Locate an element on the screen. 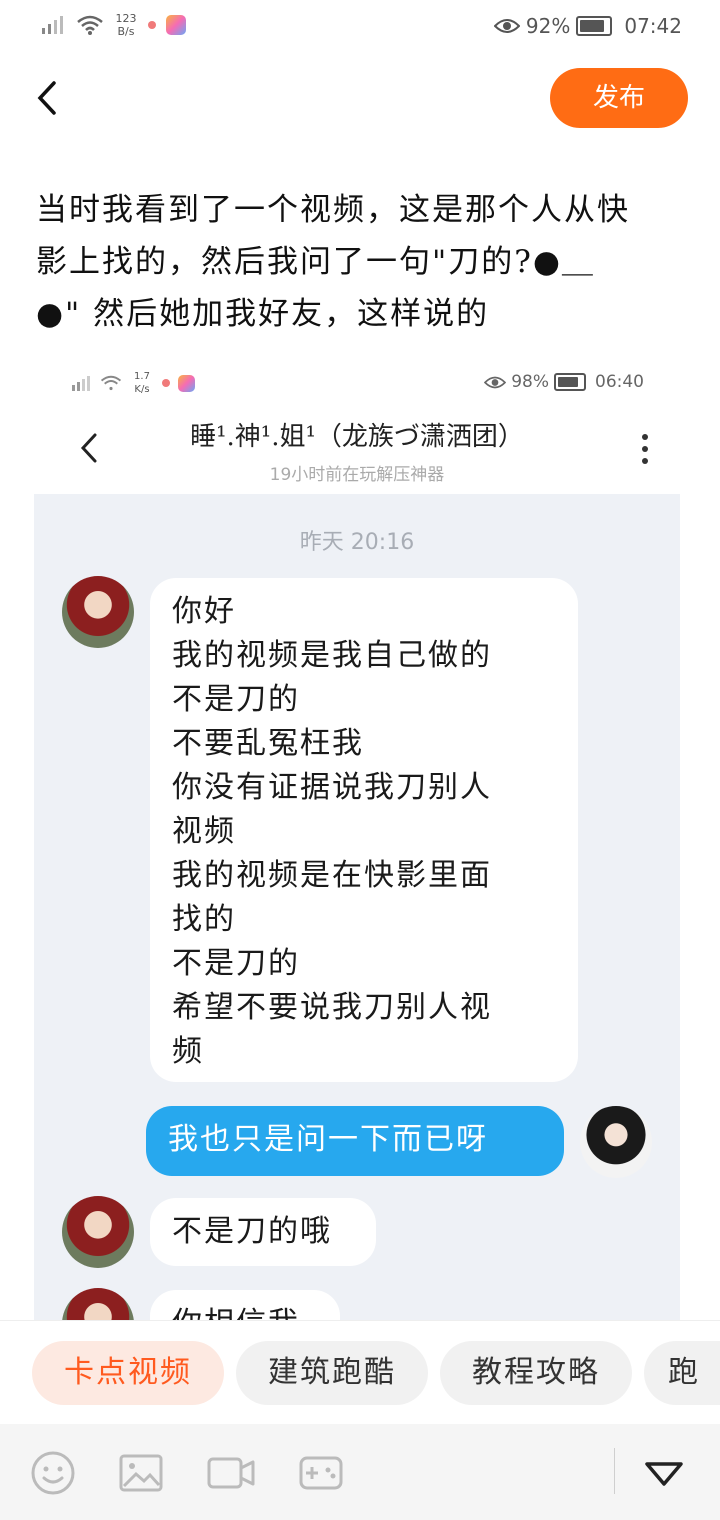 This screenshot has width=720, height=1520. clock: 07:42 is located at coordinates (653, 26).